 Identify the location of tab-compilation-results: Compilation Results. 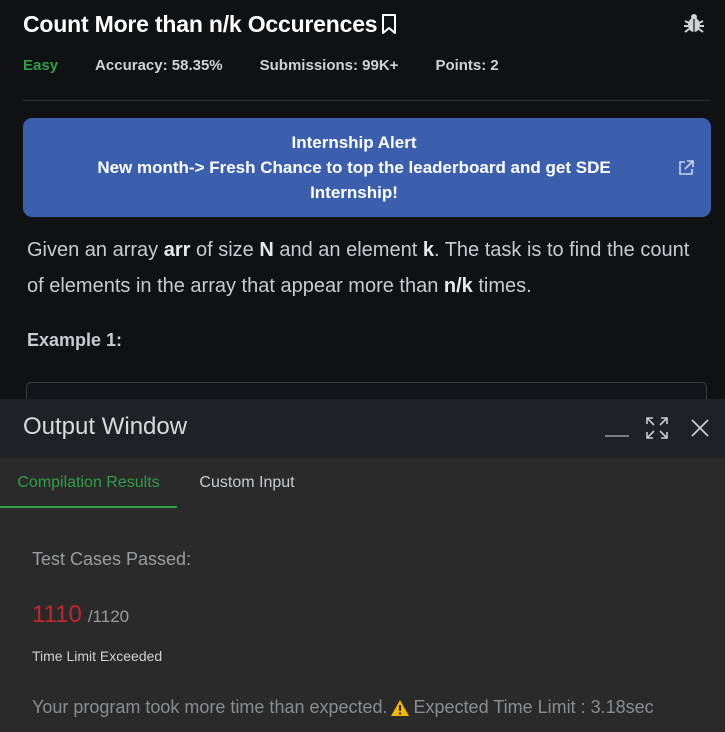
(88, 483).